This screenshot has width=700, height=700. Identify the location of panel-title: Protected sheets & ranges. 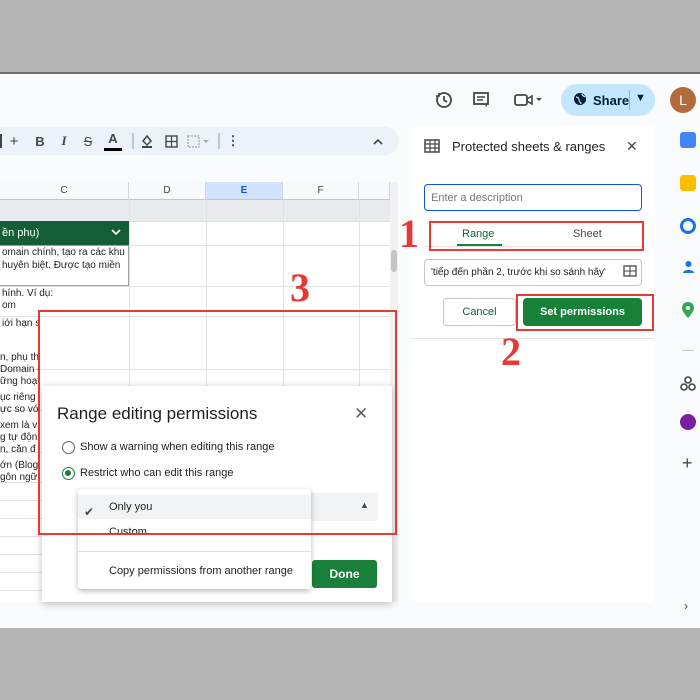
(529, 146).